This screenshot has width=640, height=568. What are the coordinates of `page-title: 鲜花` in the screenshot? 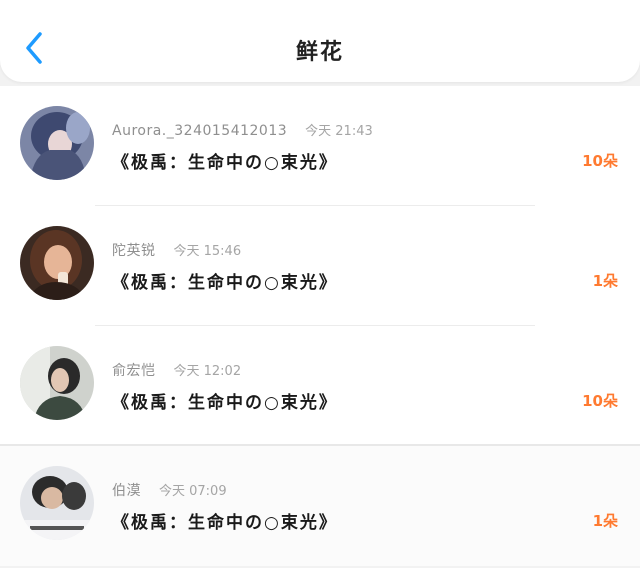 It's located at (319, 52).